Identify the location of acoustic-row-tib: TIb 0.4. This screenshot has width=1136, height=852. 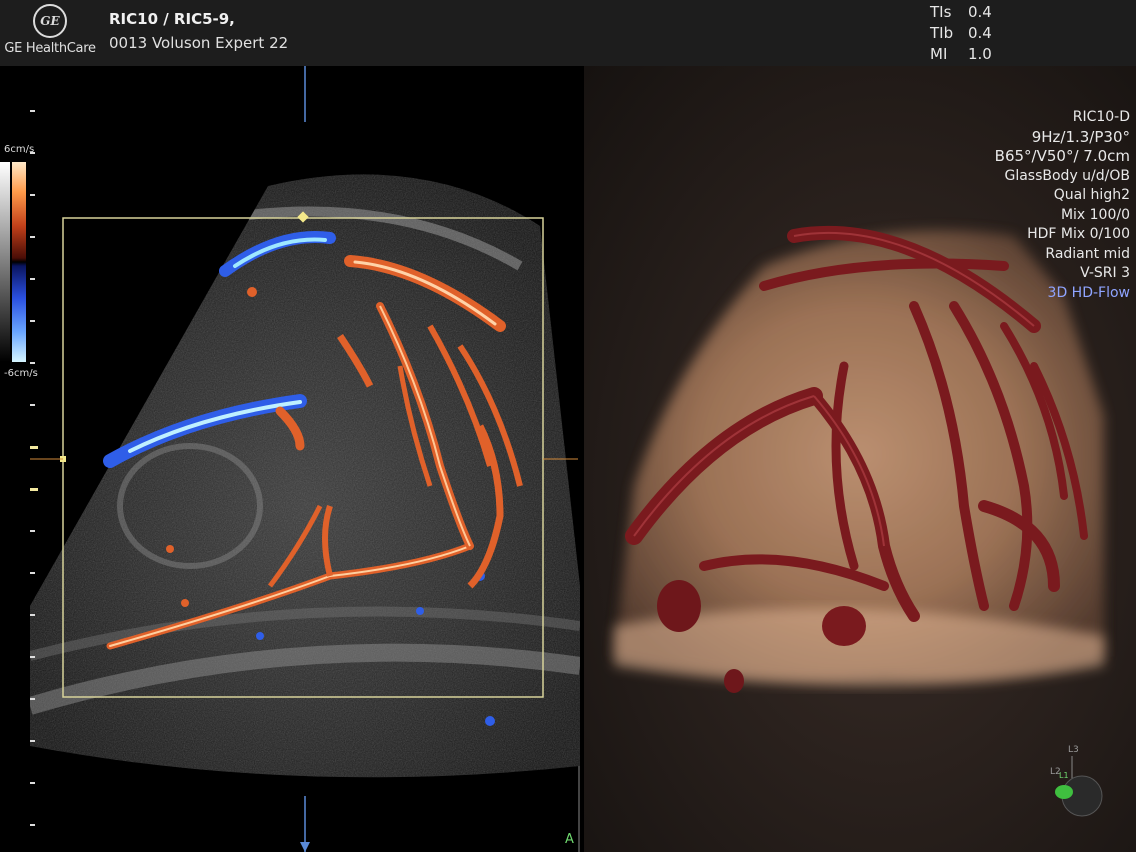
(966, 33).